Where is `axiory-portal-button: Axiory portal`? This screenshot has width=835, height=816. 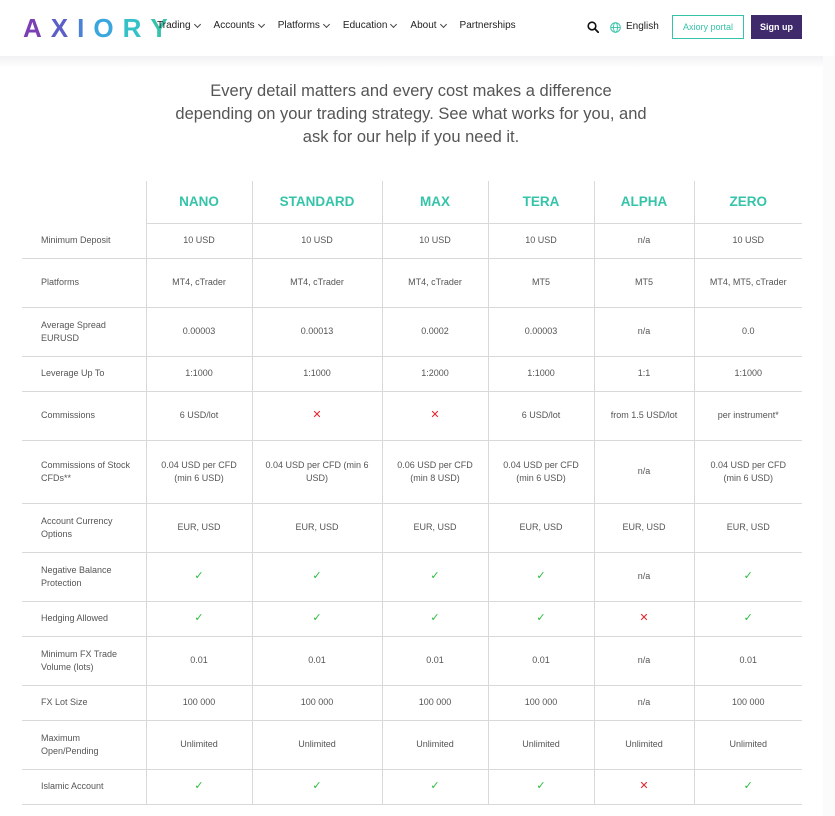 axiory-portal-button: Axiory portal is located at coordinates (708, 27).